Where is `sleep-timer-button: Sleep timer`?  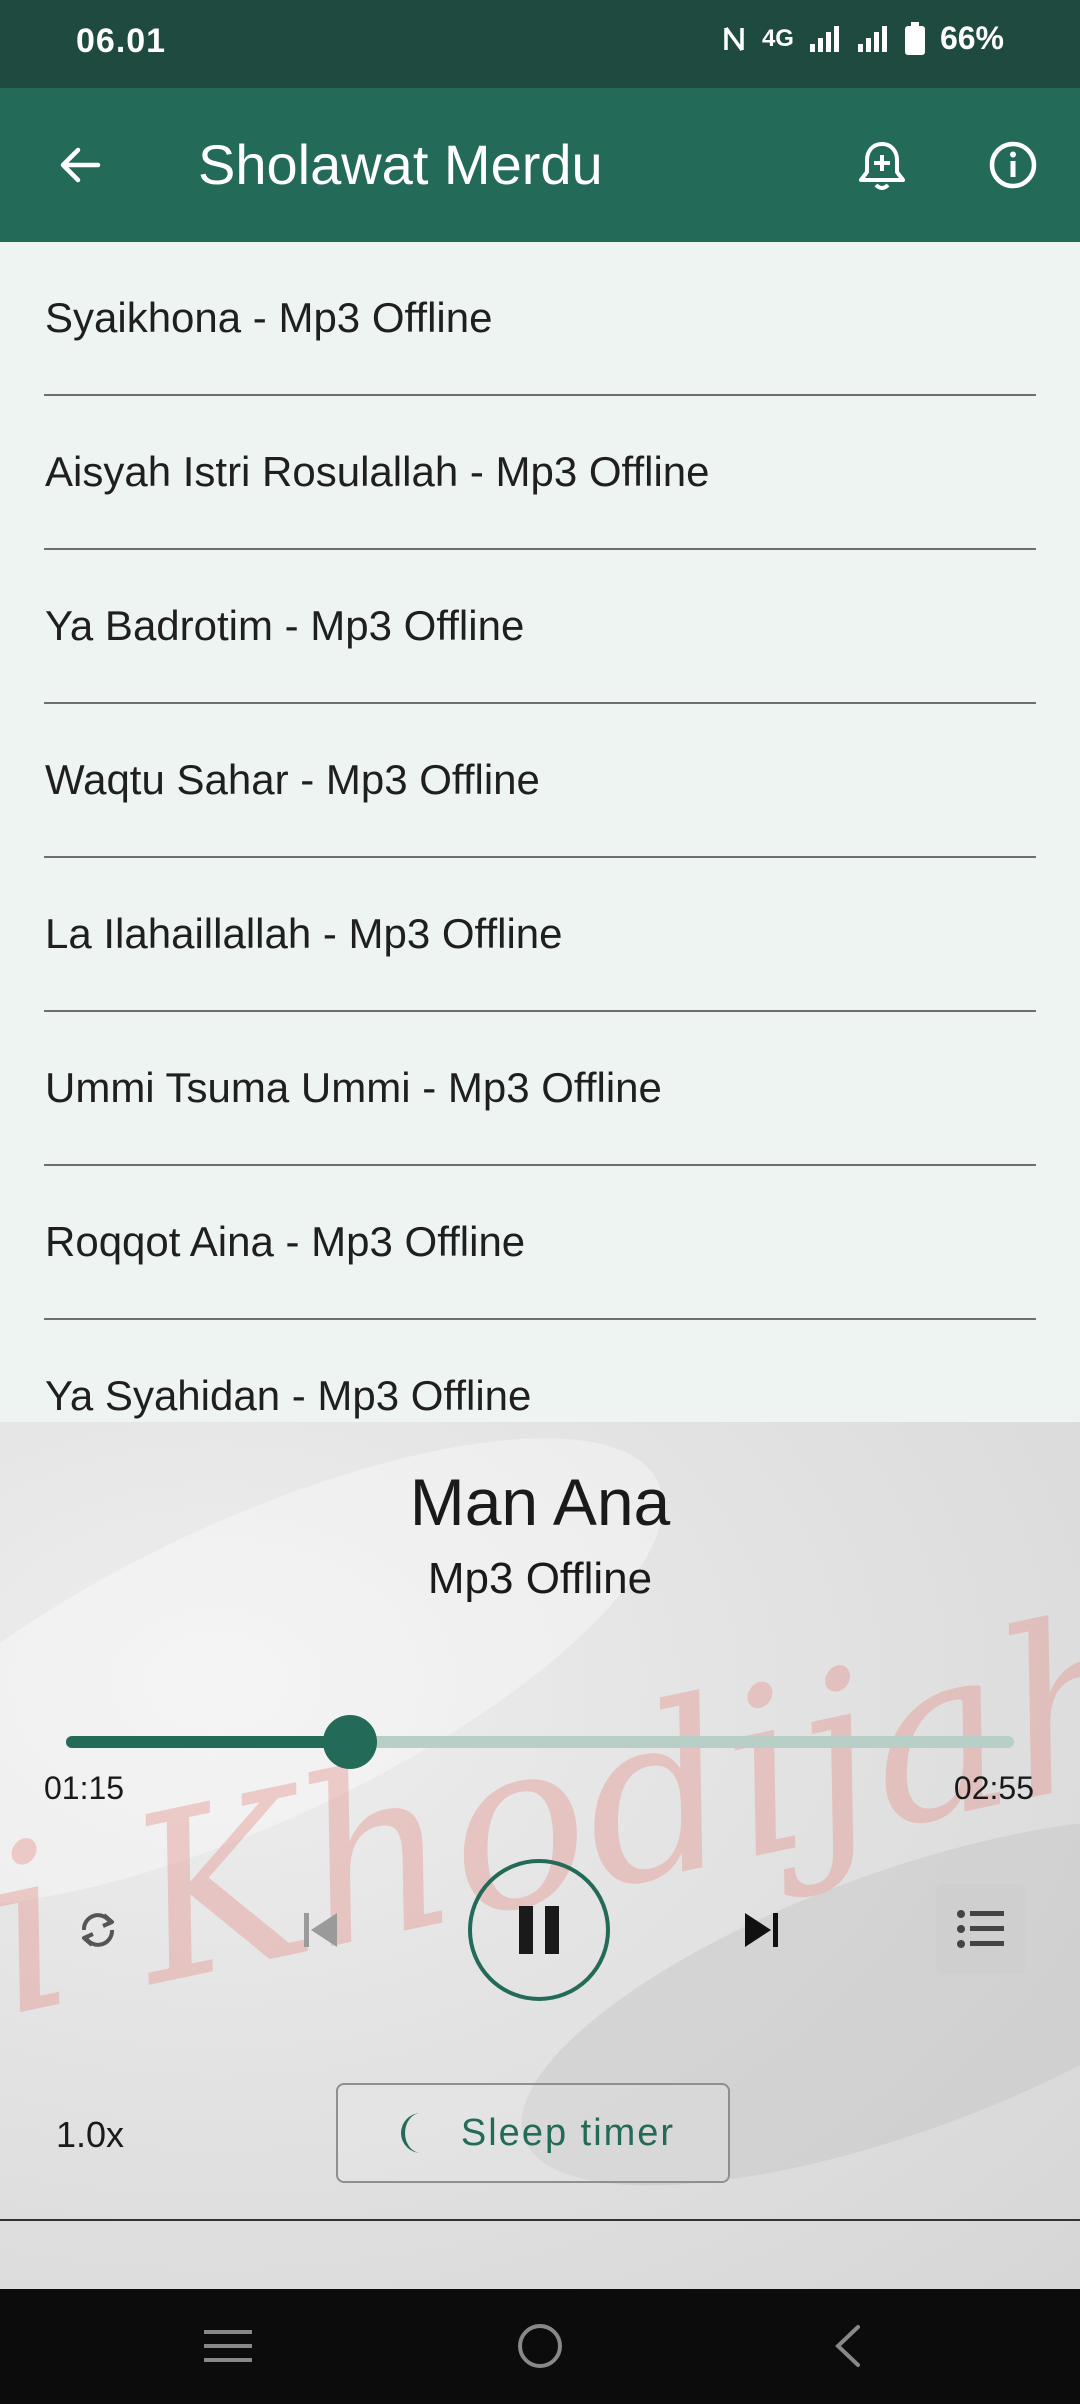
sleep-timer-button: Sleep timer is located at coordinates (533, 2133).